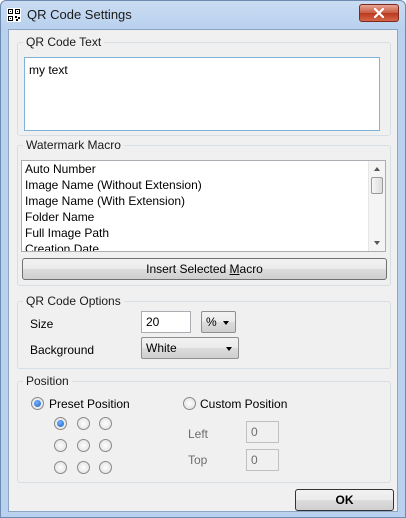 This screenshot has width=406, height=518. I want to click on list-item: Image Name (With Extension), so click(203, 201).